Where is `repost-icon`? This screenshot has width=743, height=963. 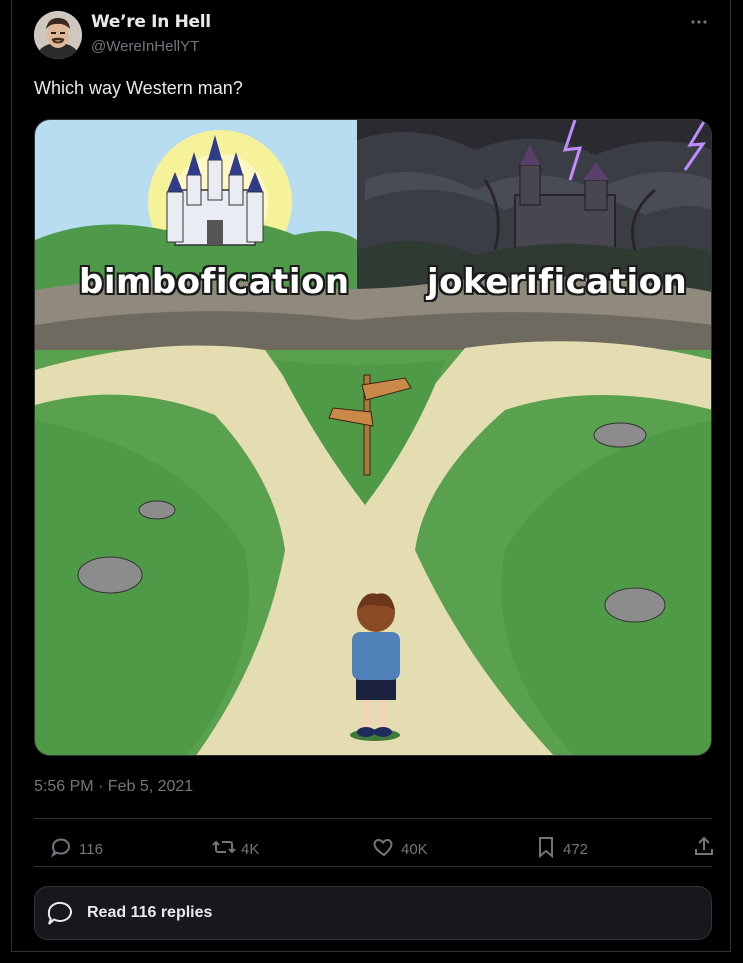
repost-icon is located at coordinates (226, 849).